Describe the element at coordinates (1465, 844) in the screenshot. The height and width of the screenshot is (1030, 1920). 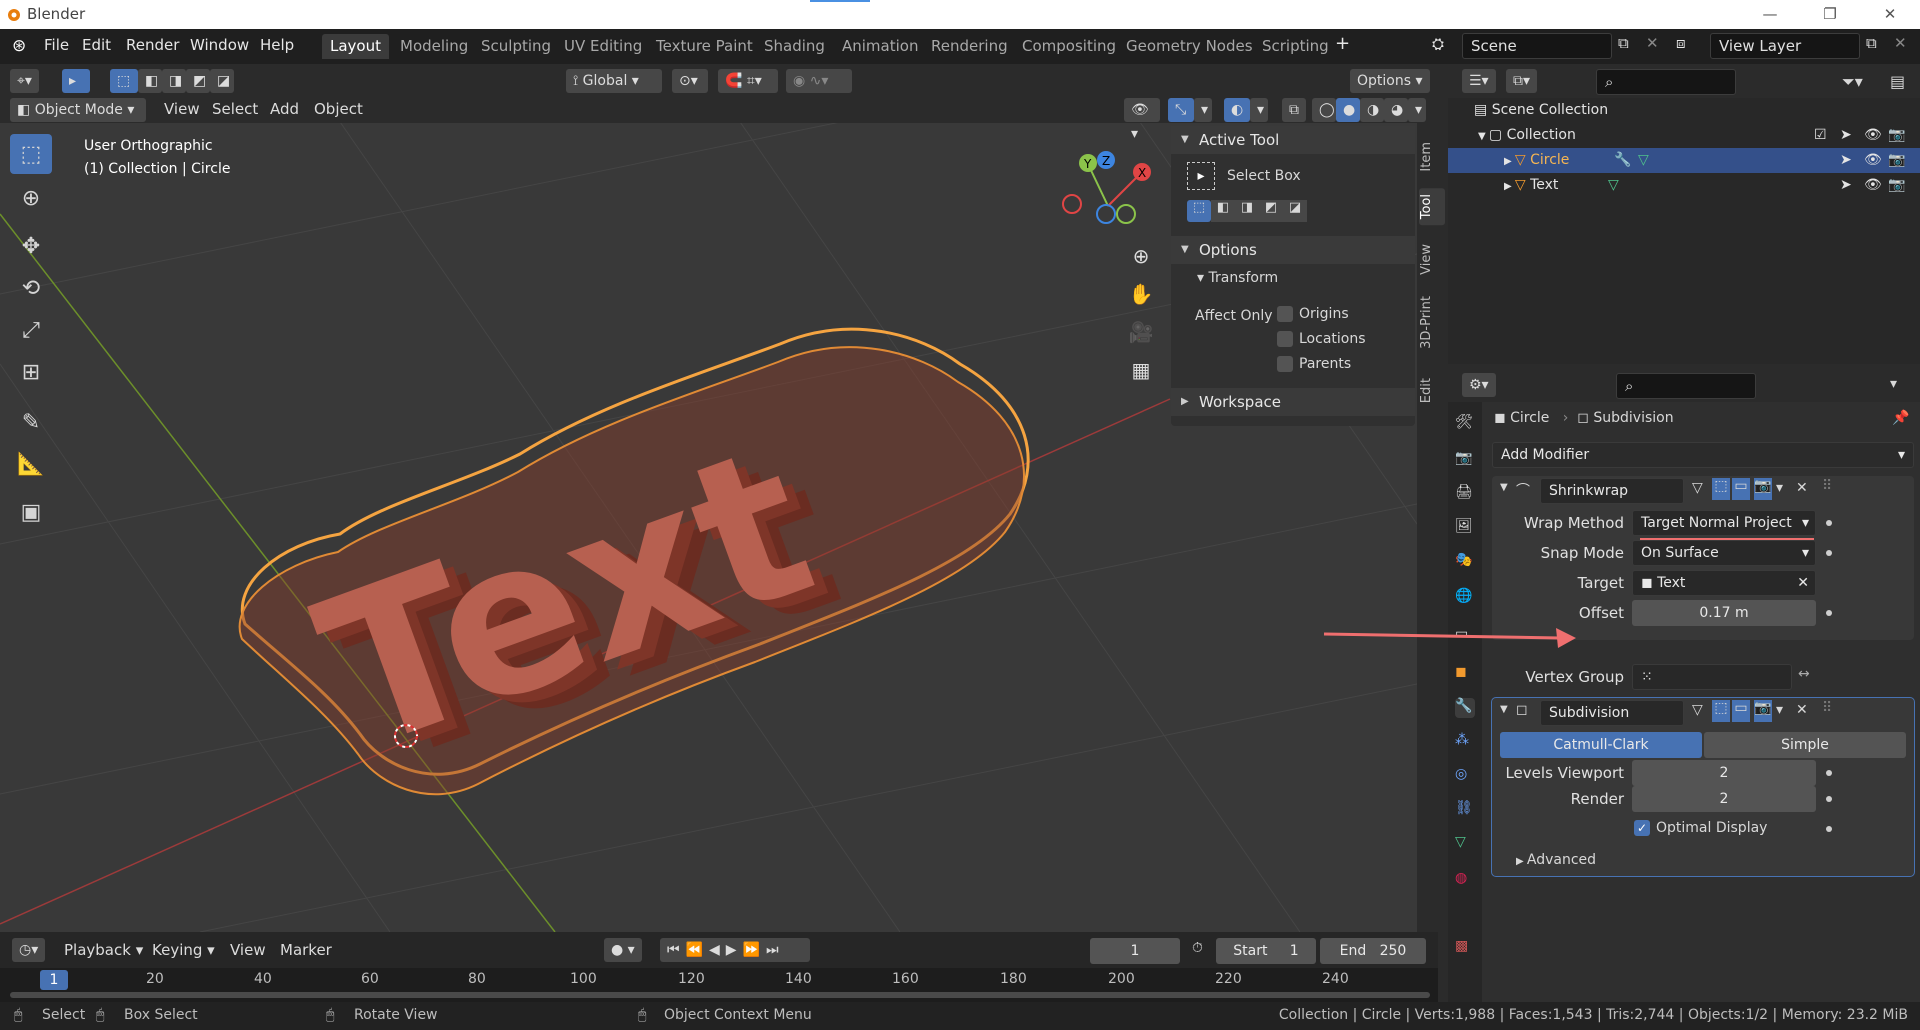
I see `data-tab-icon: ▽` at that location.